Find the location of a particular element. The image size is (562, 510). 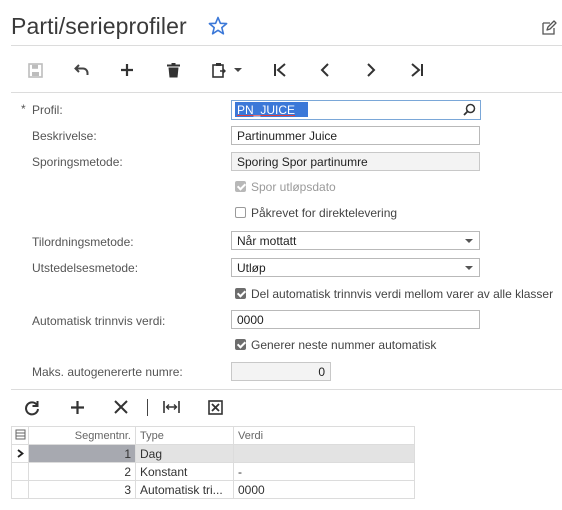

next-record-button is located at coordinates (371, 70).